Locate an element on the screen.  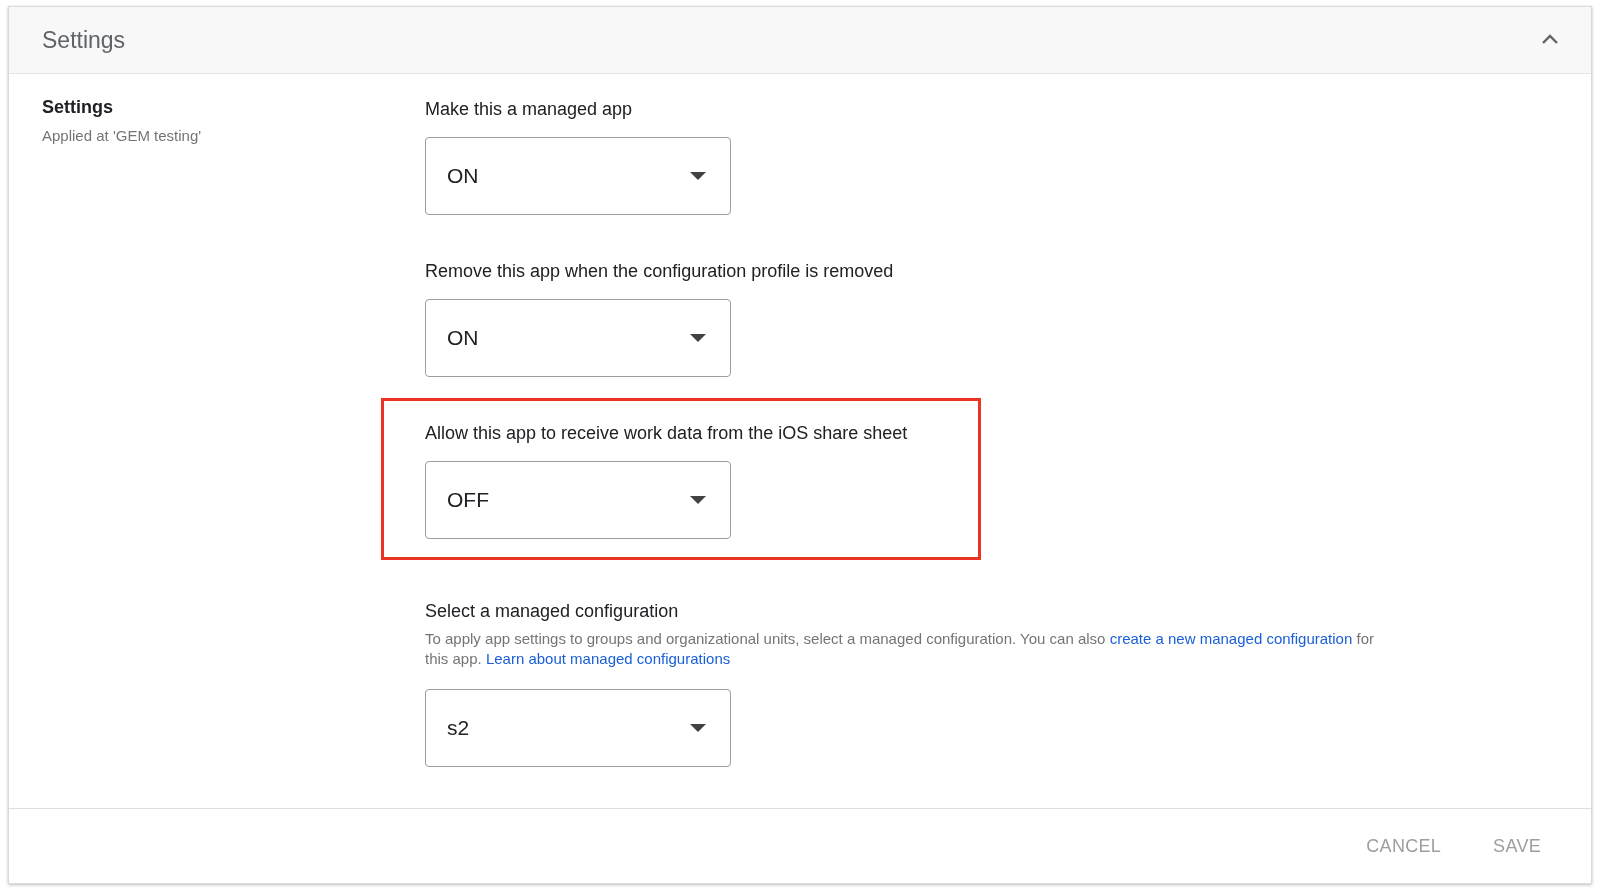
help-link: create a new managed configuration is located at coordinates (1231, 638).